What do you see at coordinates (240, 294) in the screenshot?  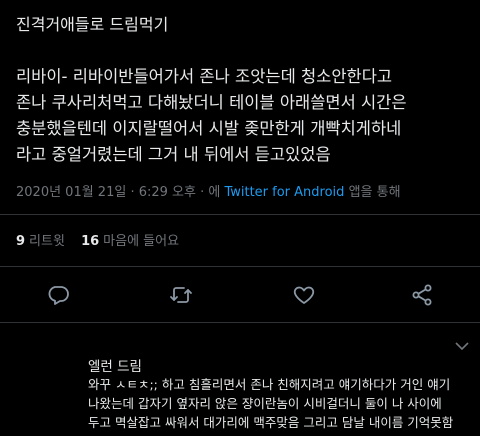 I see `tweet-actions` at bounding box center [240, 294].